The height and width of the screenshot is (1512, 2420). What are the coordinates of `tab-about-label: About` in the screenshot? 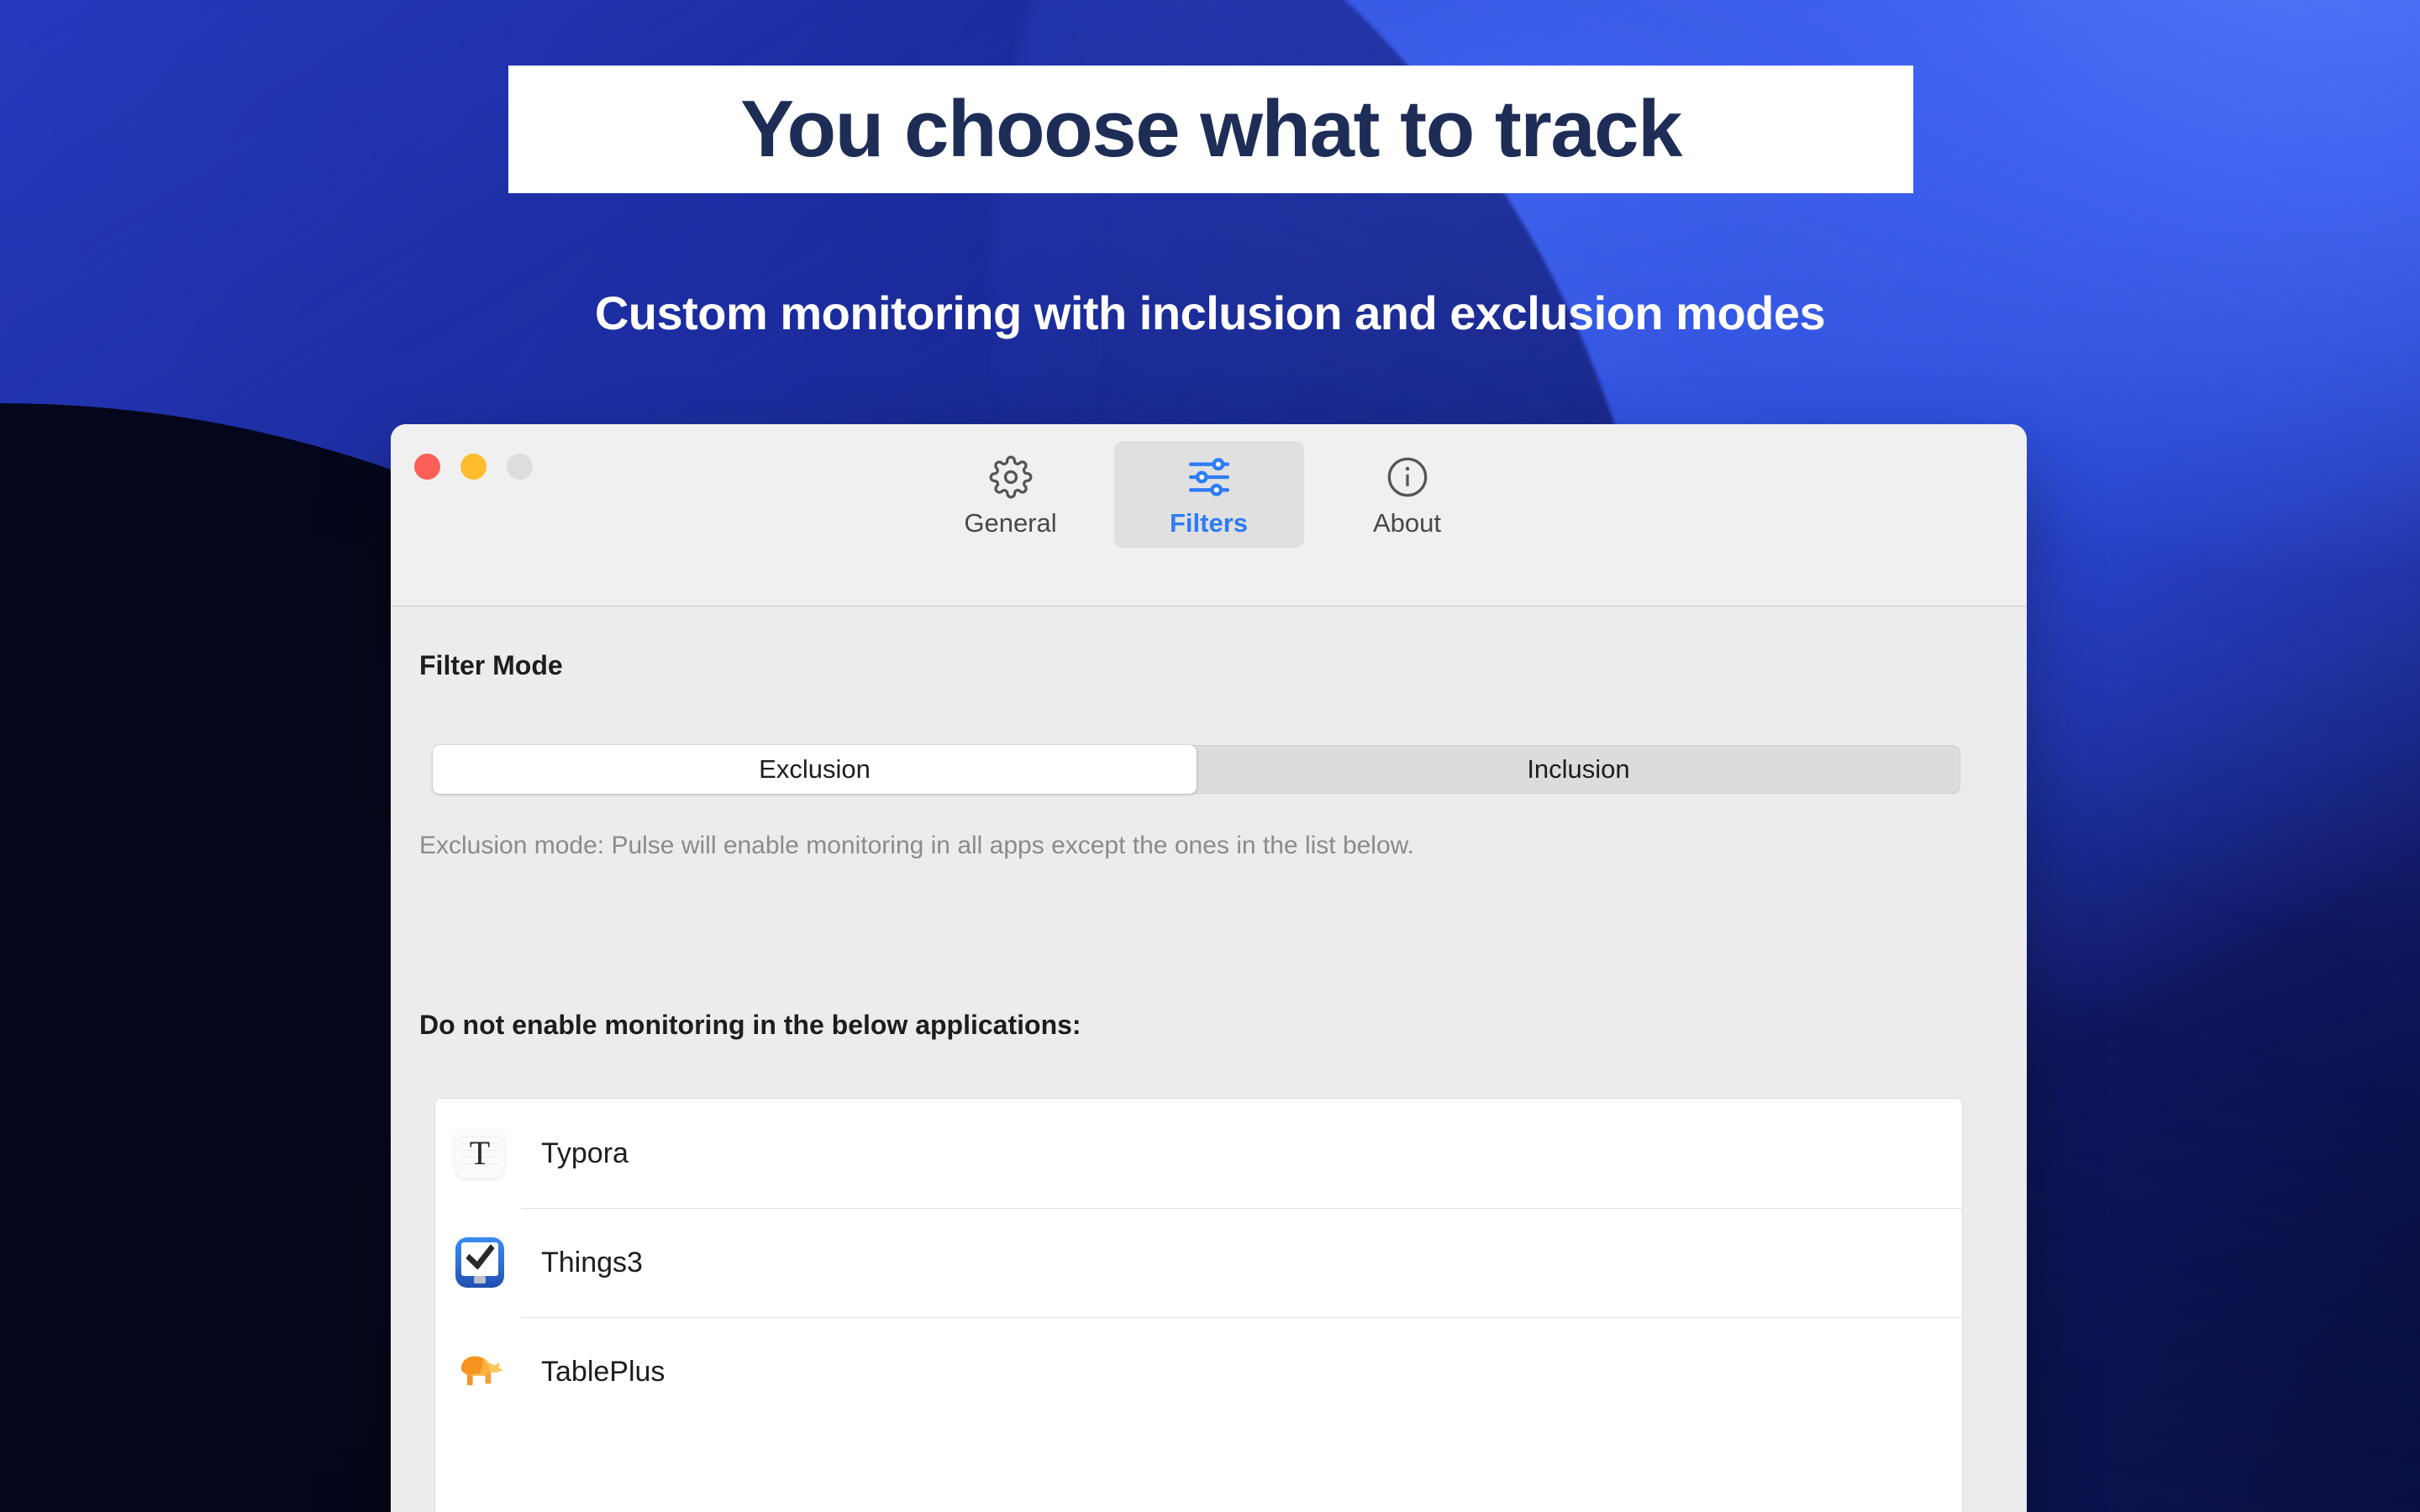 It's located at (1407, 523).